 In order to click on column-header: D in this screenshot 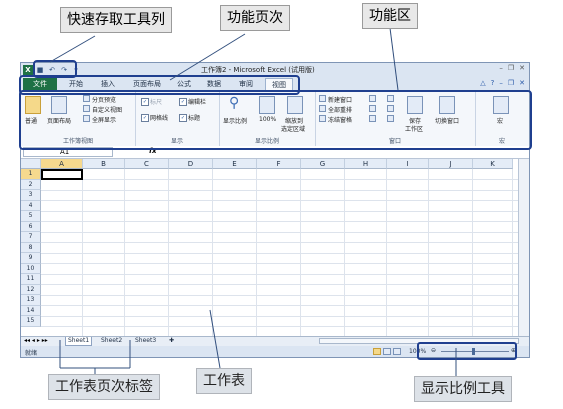, I will do `click(191, 164)`.